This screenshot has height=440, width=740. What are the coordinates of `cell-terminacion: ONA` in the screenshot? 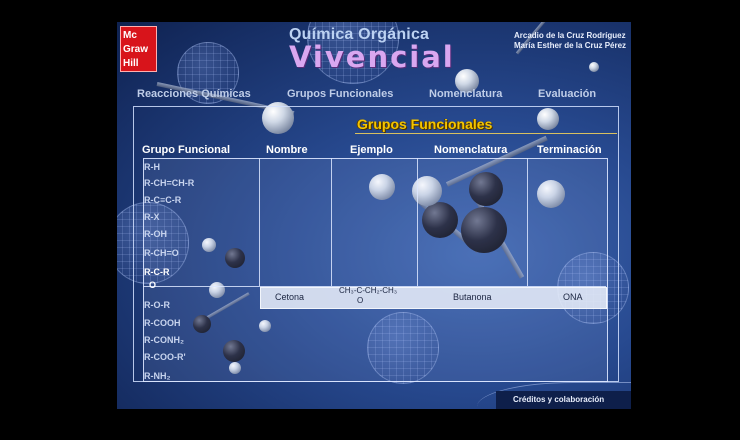 It's located at (573, 297).